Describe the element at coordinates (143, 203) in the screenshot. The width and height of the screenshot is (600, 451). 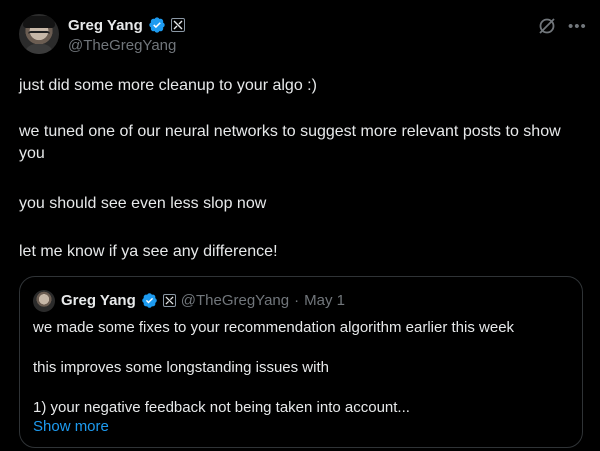
I see `post-text-line-3: you should see even less slop now` at that location.